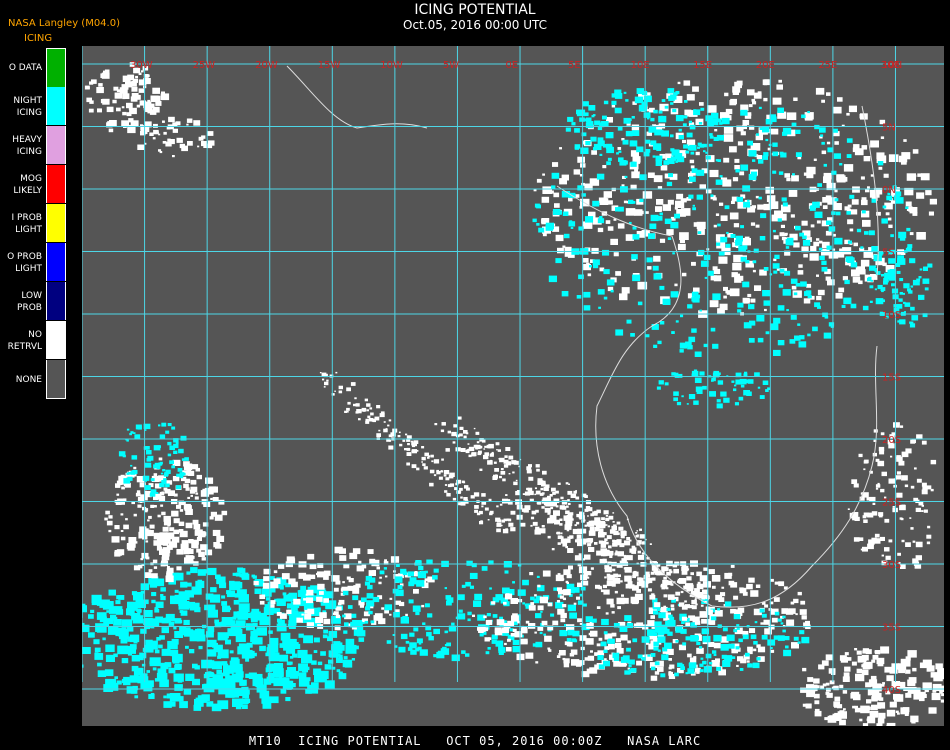 The width and height of the screenshot is (950, 750). I want to click on lon-label: 20W, so click(266, 65).